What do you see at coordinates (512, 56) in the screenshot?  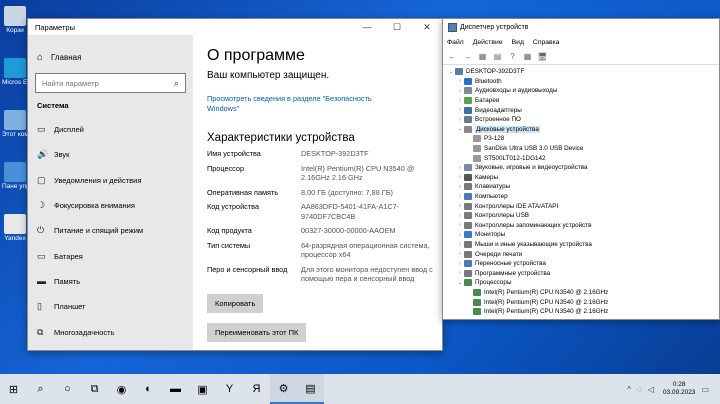 I see `toolbar-button: ?` at bounding box center [512, 56].